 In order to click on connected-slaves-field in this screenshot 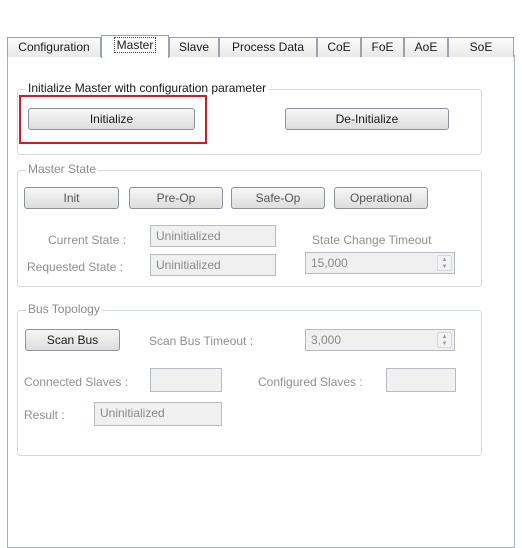, I will do `click(186, 380)`.